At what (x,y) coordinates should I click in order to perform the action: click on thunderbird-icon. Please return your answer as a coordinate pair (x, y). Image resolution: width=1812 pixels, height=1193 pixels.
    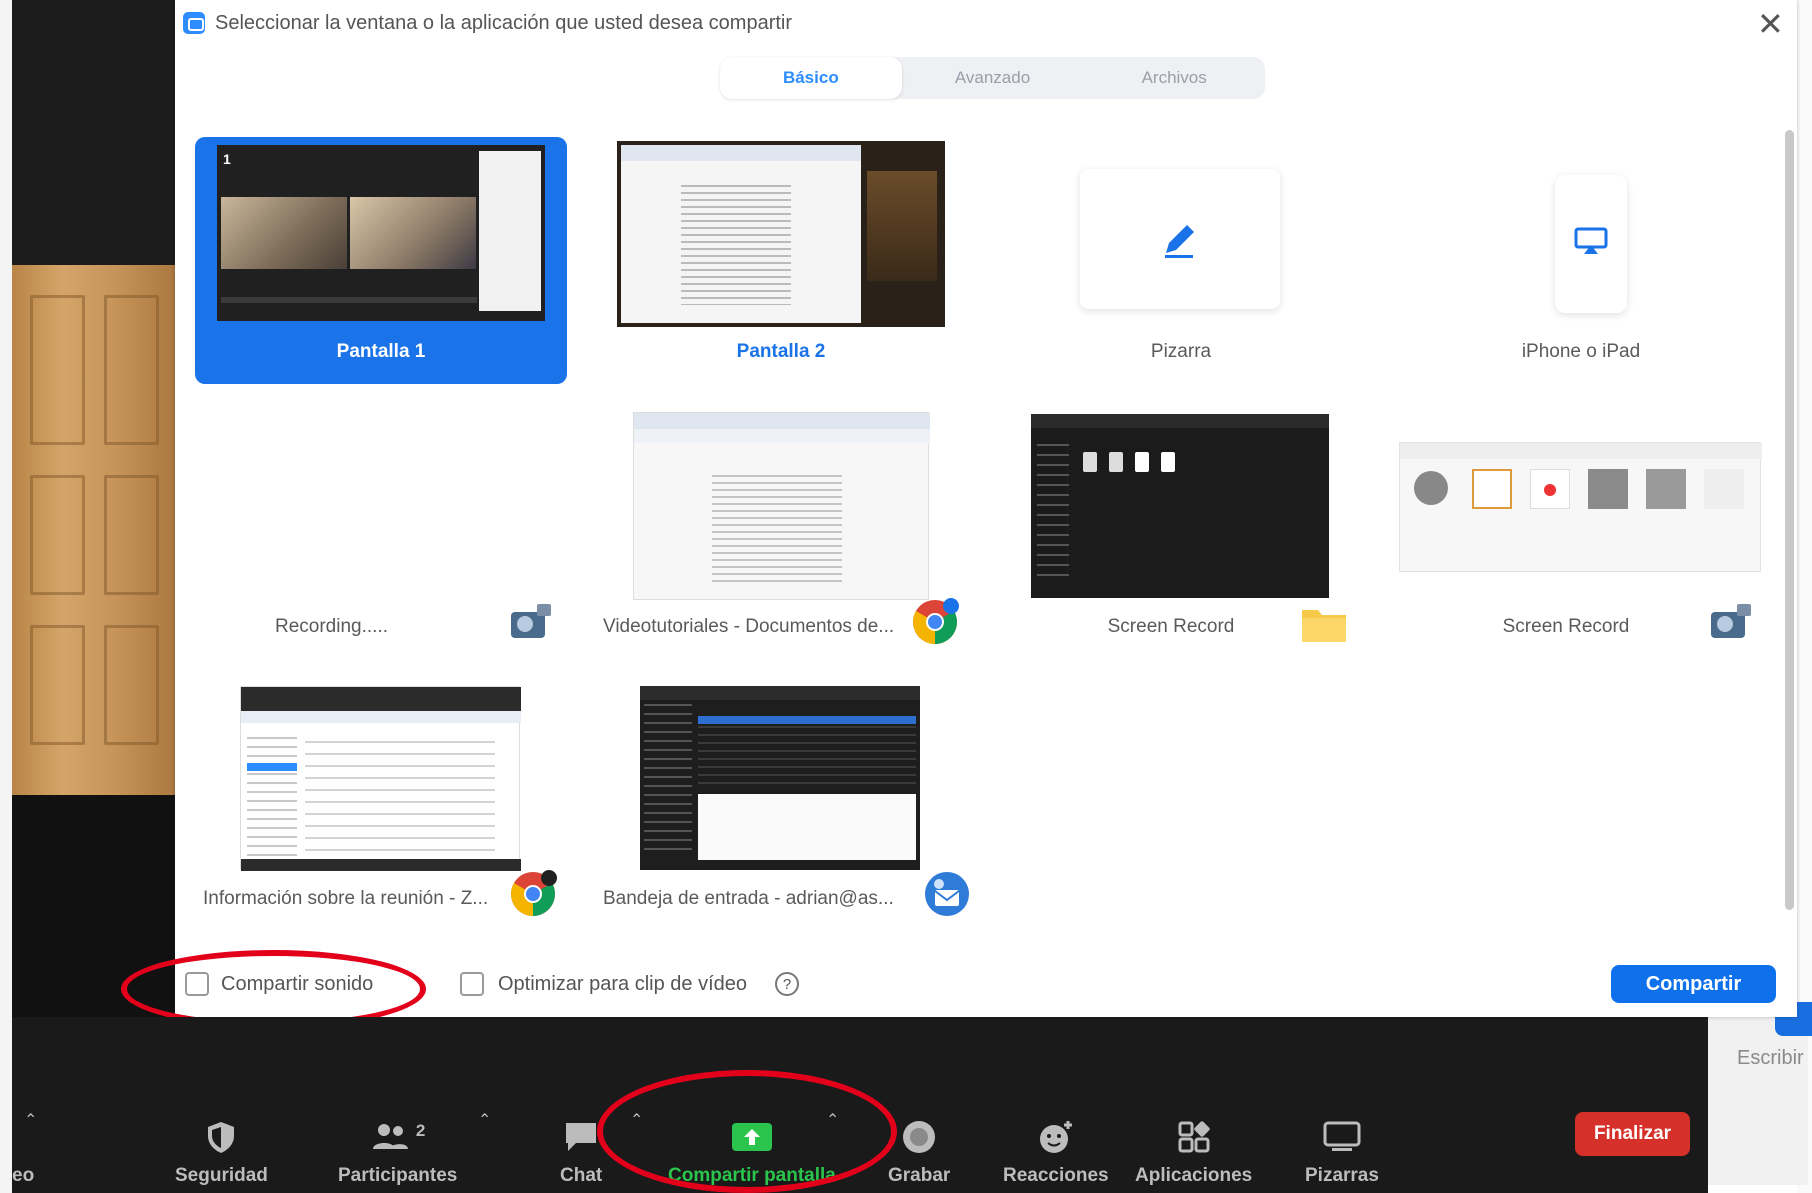
    Looking at the image, I should click on (947, 894).